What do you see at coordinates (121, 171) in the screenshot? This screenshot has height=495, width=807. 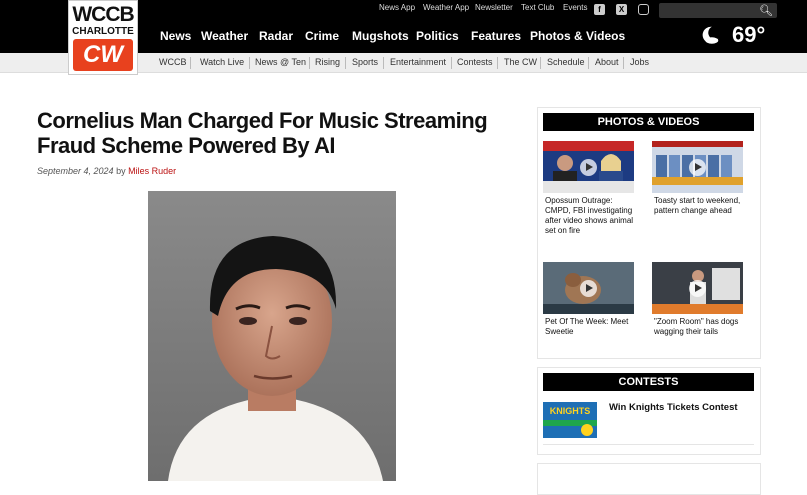 I see `byline-by: by` at bounding box center [121, 171].